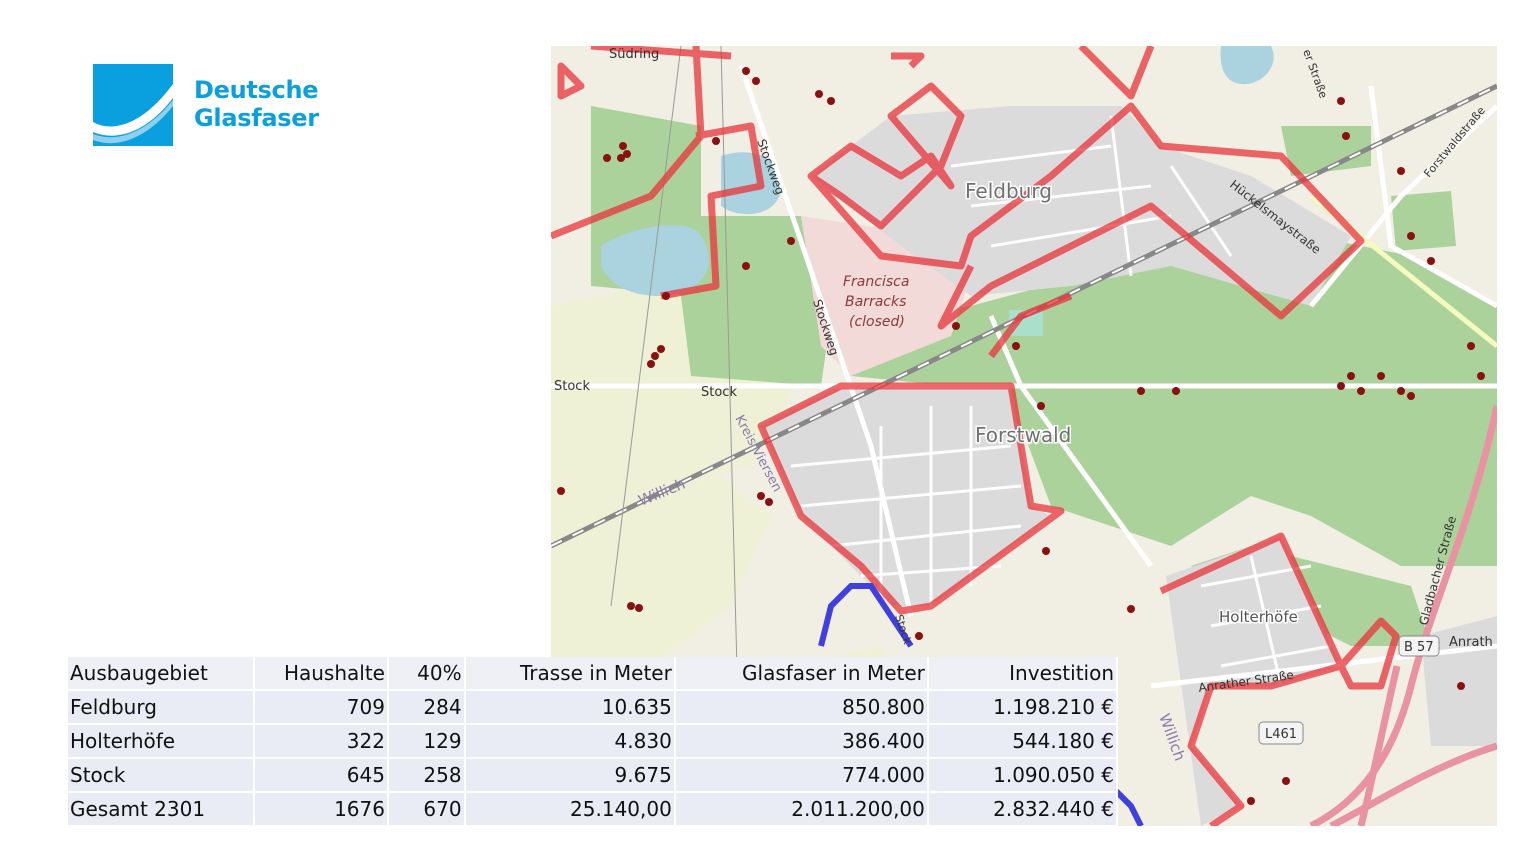 The width and height of the screenshot is (1534, 847). Describe the element at coordinates (572, 386) in the screenshot. I see `label-stock-1: Stock` at that location.